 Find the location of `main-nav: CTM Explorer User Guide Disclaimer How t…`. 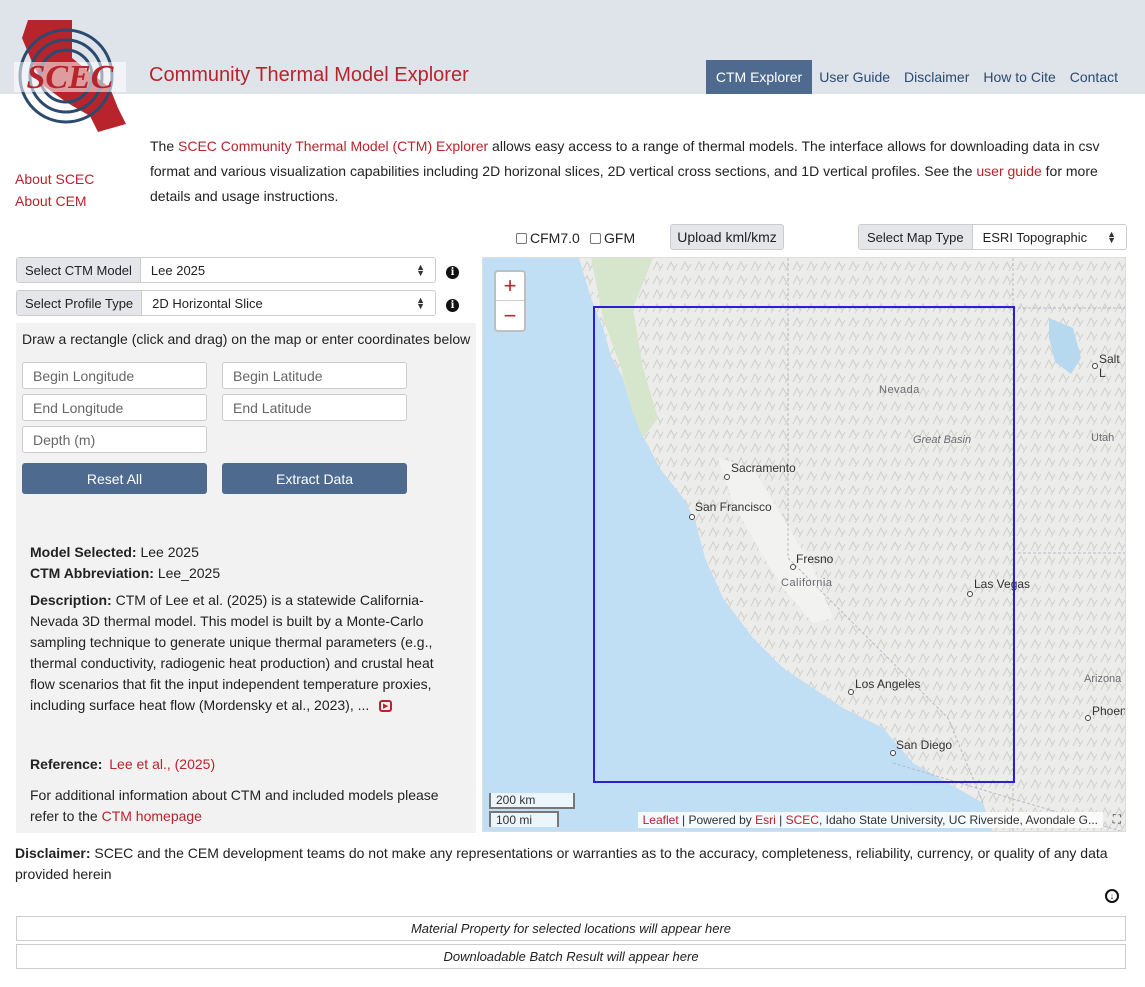

main-nav: CTM Explorer User Guide Disclaimer How t… is located at coordinates (915, 77).